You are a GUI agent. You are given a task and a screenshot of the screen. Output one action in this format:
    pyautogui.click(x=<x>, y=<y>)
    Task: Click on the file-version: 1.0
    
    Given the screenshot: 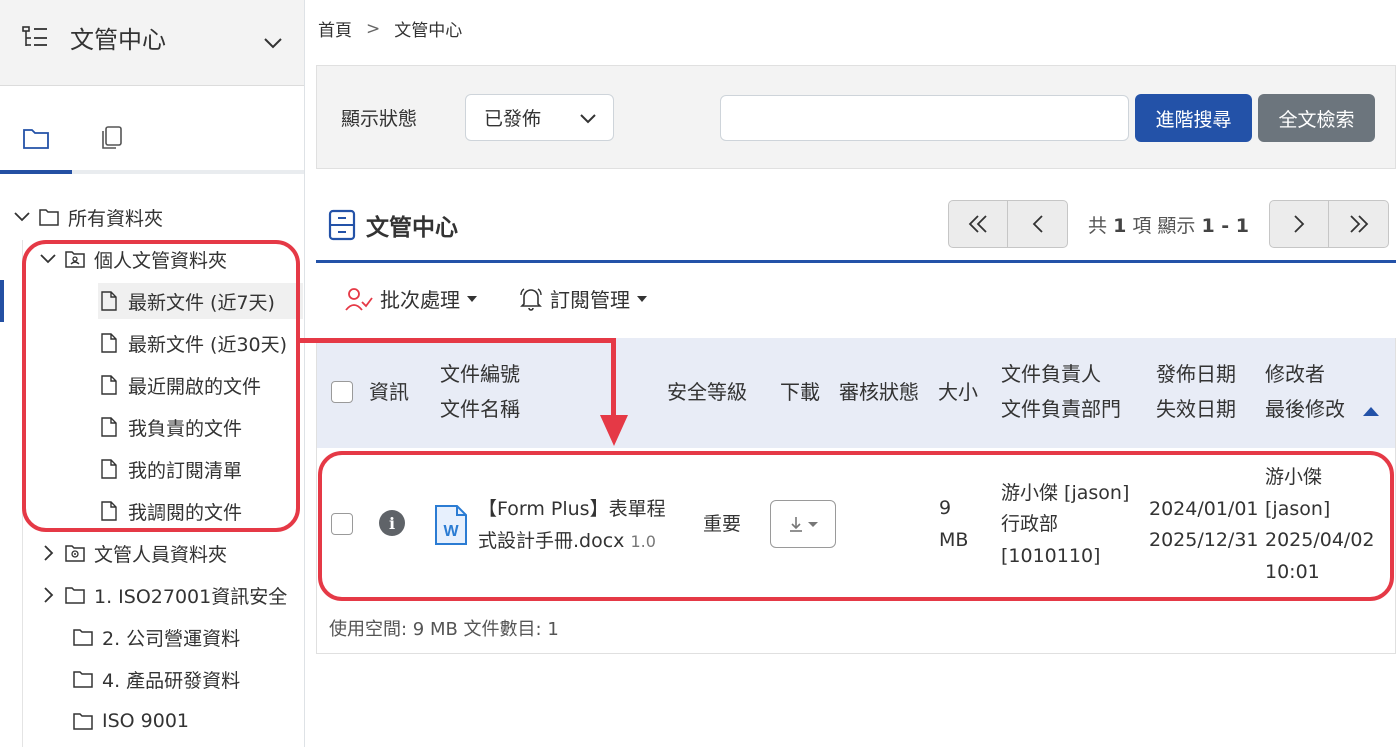 What is the action you would take?
    pyautogui.click(x=643, y=541)
    